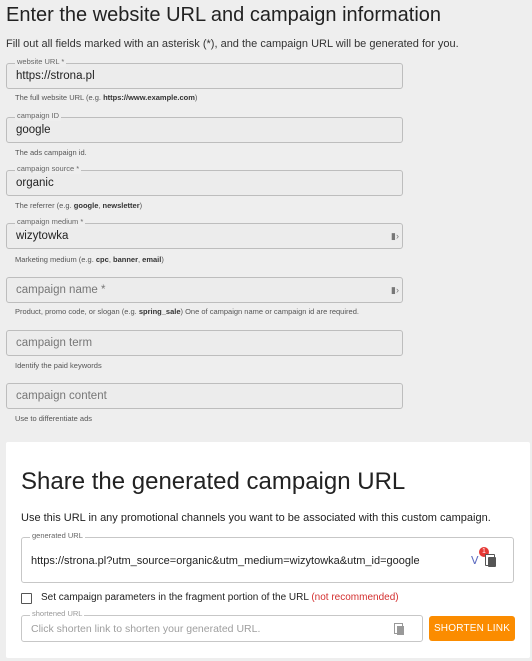 The image size is (532, 661). I want to click on campaign-id-label: campaign ID, so click(38, 116).